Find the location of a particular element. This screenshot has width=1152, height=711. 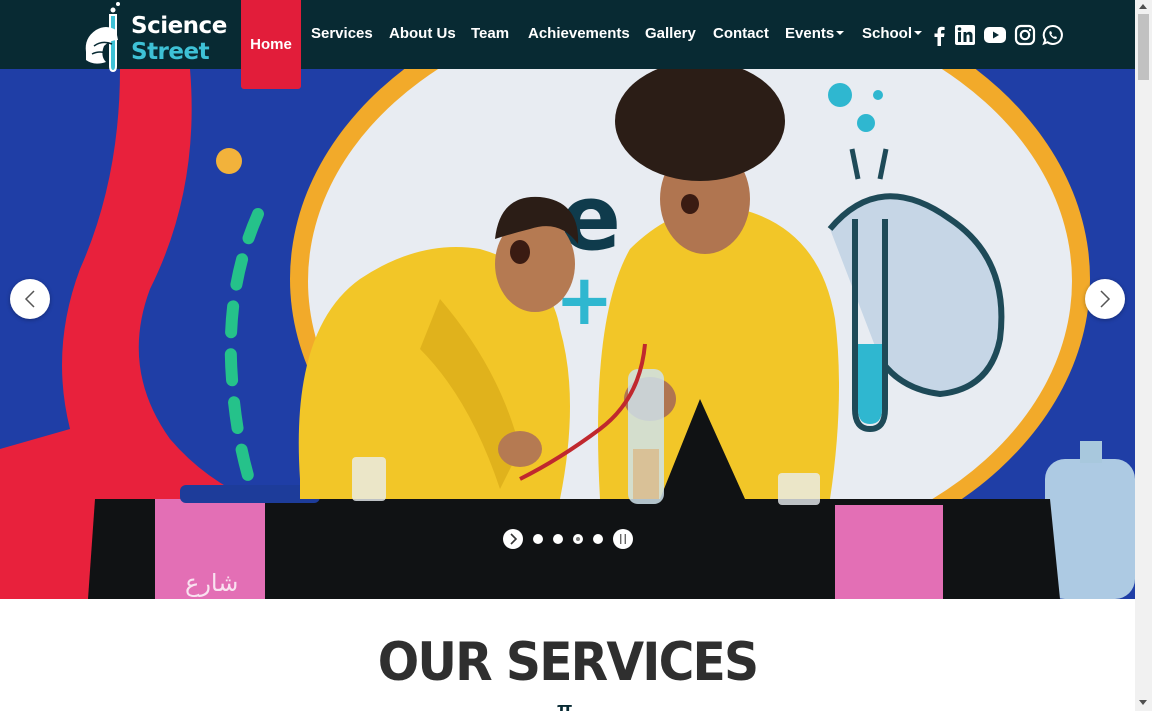

linkedin-icon is located at coordinates (965, 35).